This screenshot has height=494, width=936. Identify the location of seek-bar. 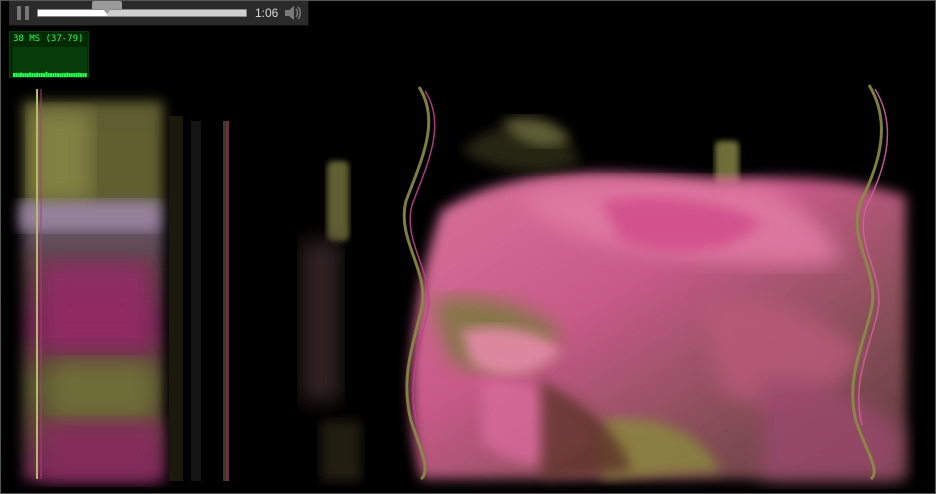
(142, 9).